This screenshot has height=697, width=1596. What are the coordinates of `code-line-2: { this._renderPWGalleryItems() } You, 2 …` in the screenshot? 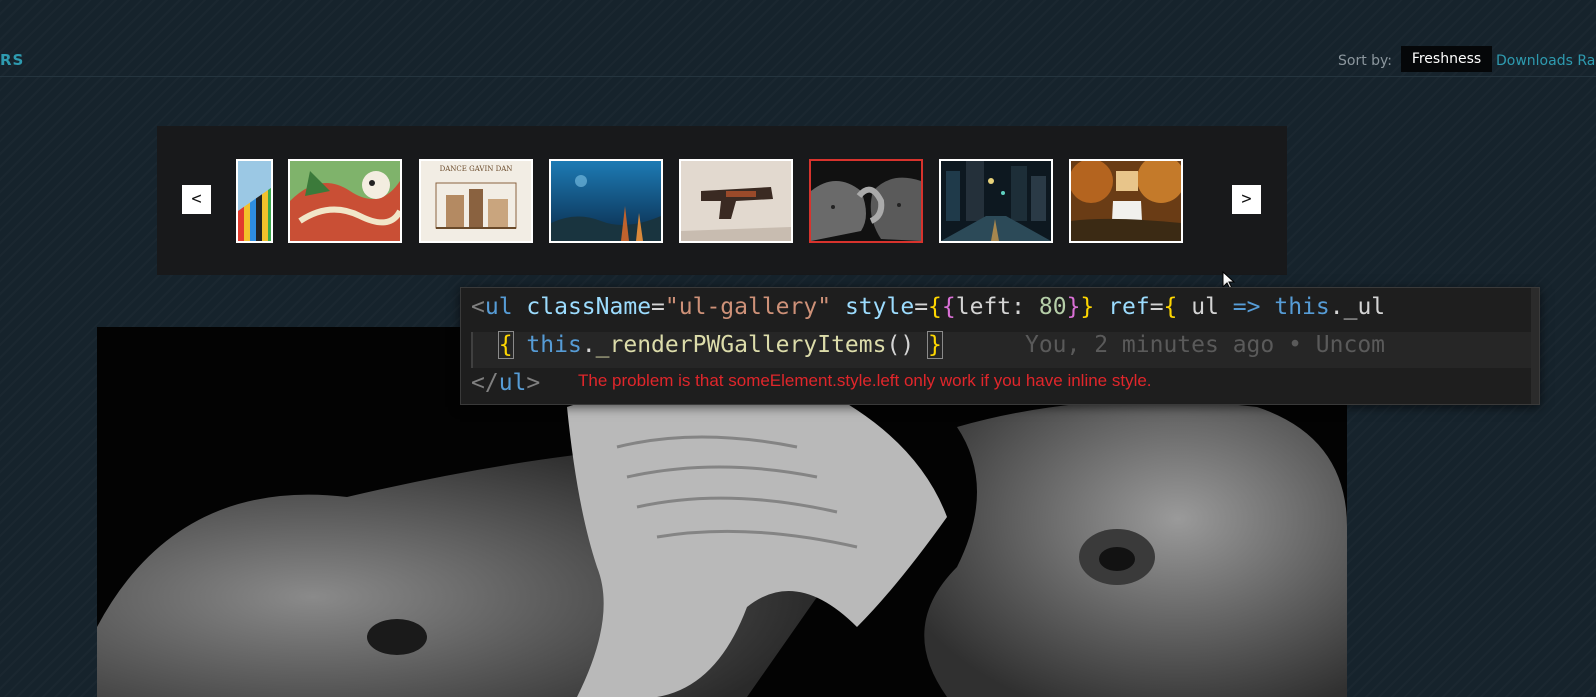 It's located at (1001, 349).